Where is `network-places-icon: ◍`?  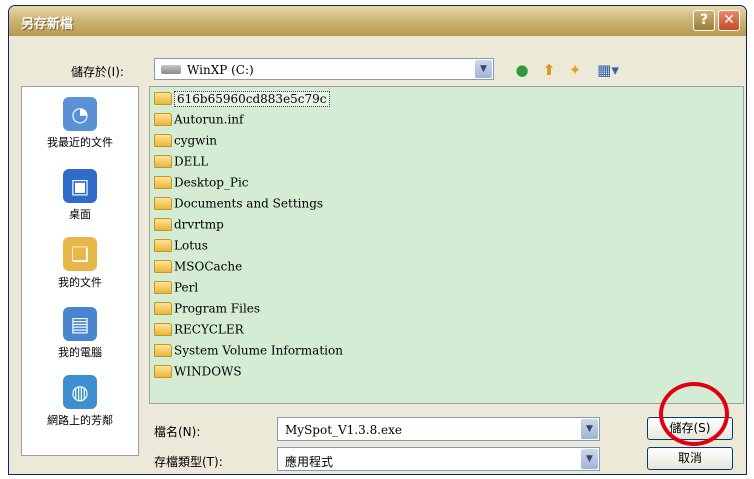 network-places-icon: ◍ is located at coordinates (80, 392).